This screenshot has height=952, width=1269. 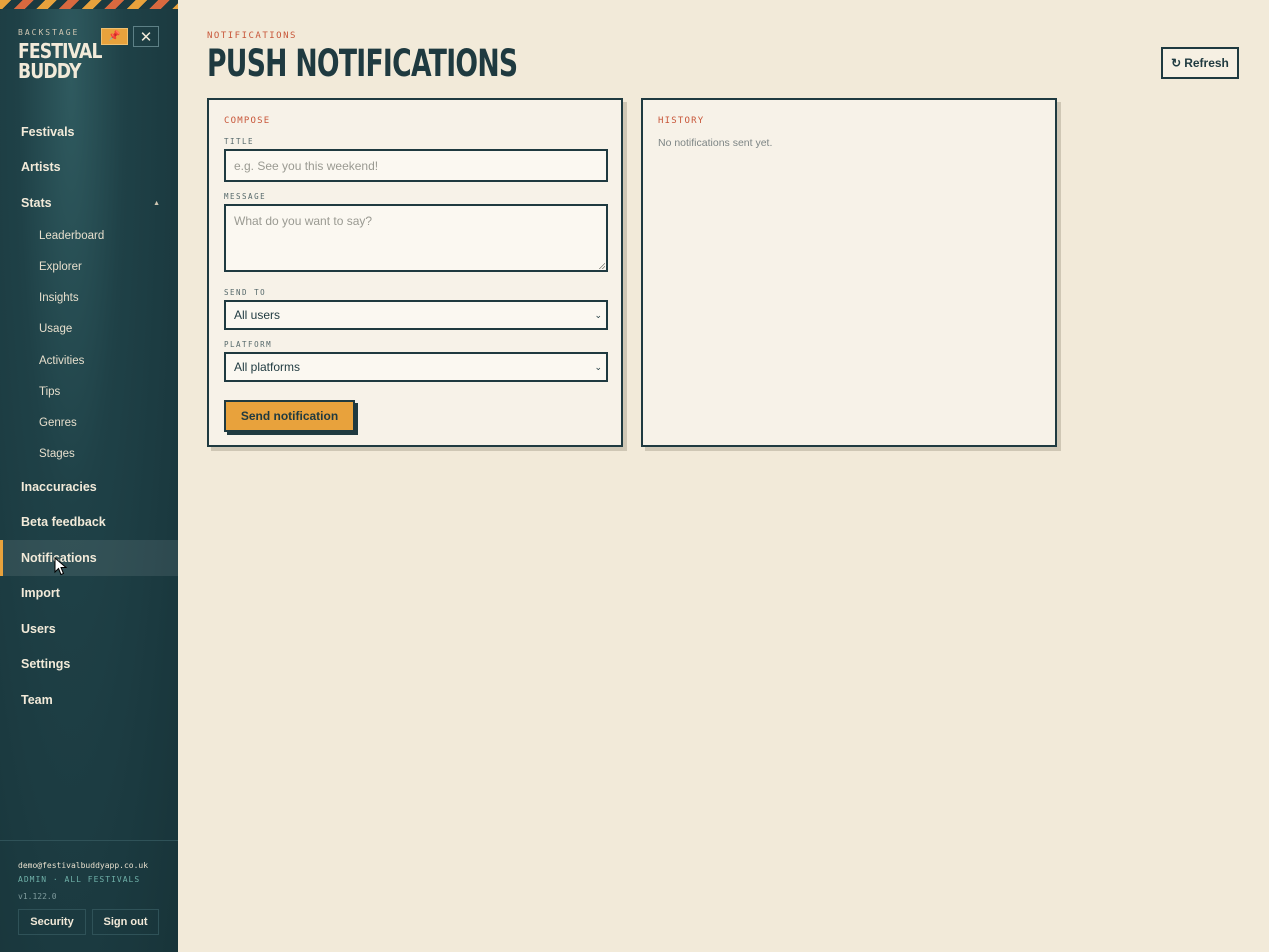 What do you see at coordinates (52, 922) in the screenshot?
I see `security-button: Security` at bounding box center [52, 922].